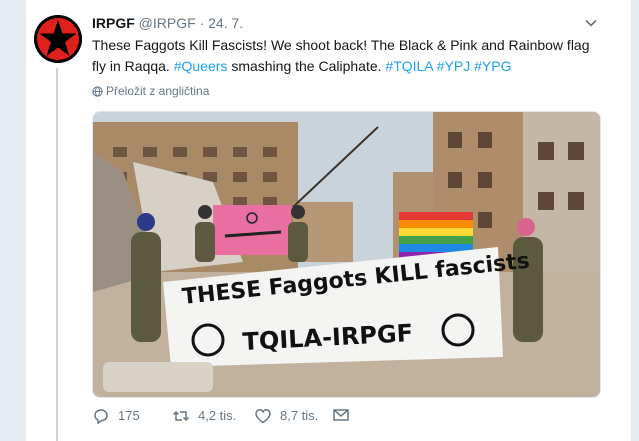 Image resolution: width=639 pixels, height=441 pixels. I want to click on tweet-date: 24. 7., so click(225, 23).